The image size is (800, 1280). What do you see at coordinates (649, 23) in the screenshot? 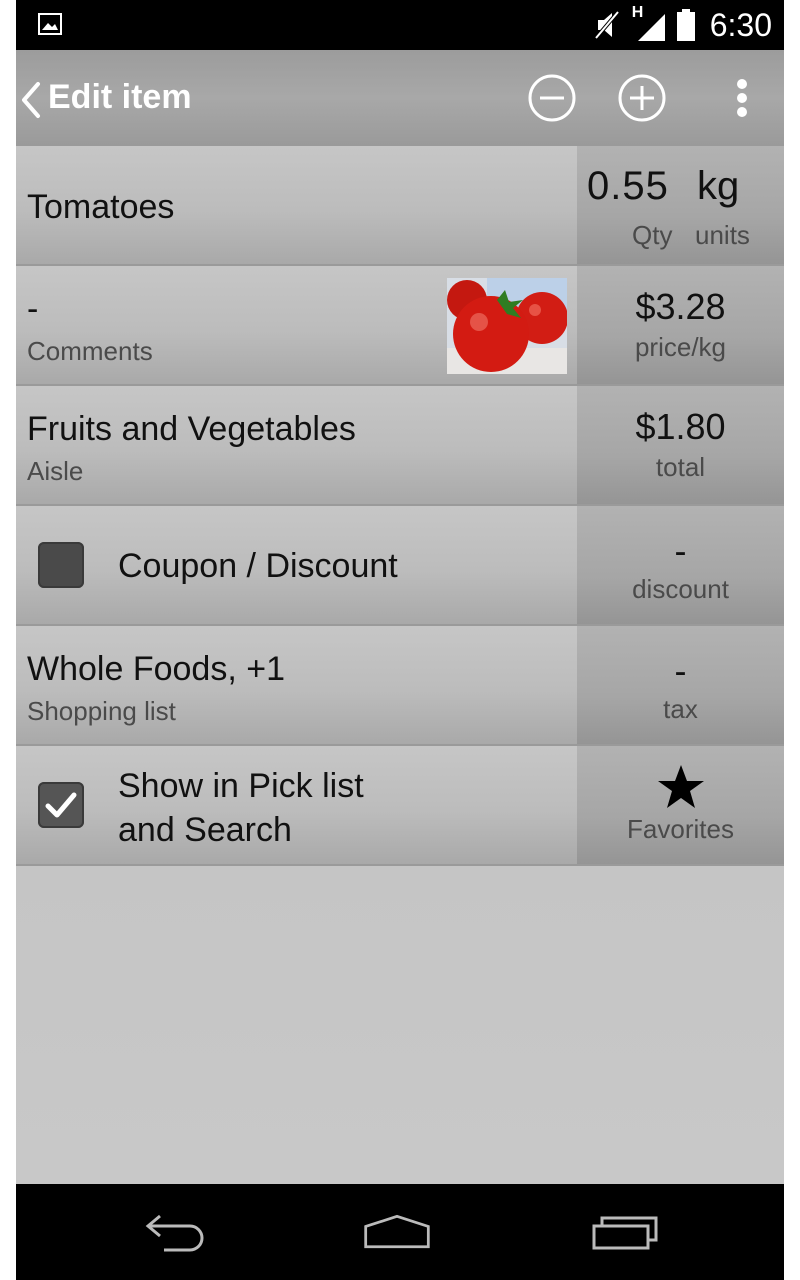
I see `signal-icon: H` at bounding box center [649, 23].